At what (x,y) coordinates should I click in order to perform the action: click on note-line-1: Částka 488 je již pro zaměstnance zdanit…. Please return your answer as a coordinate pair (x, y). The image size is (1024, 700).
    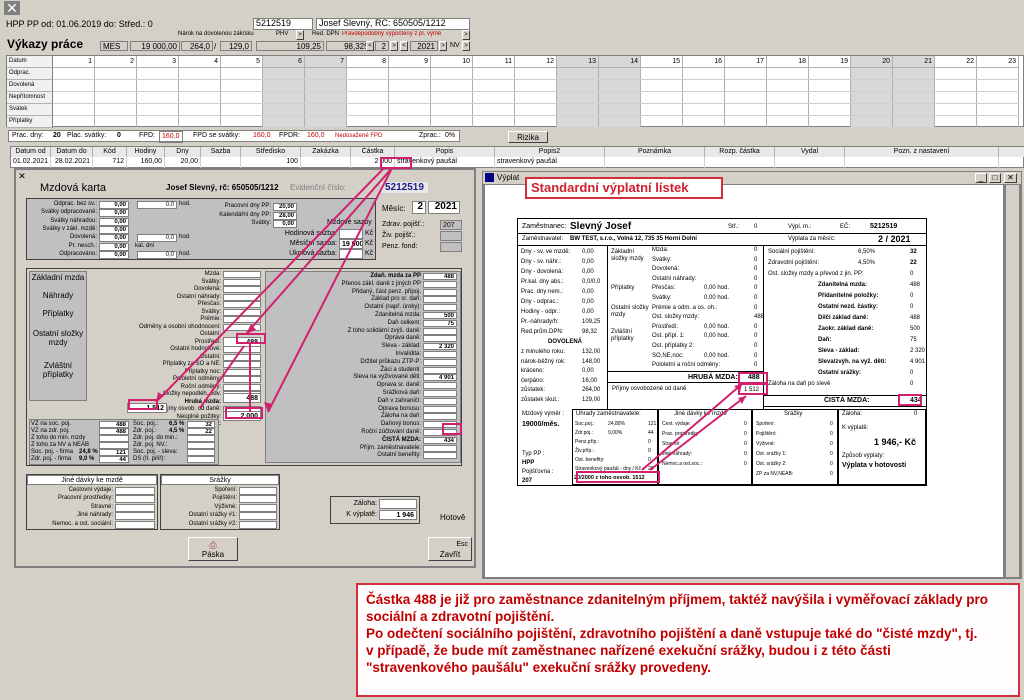
    Looking at the image, I should click on (677, 599).